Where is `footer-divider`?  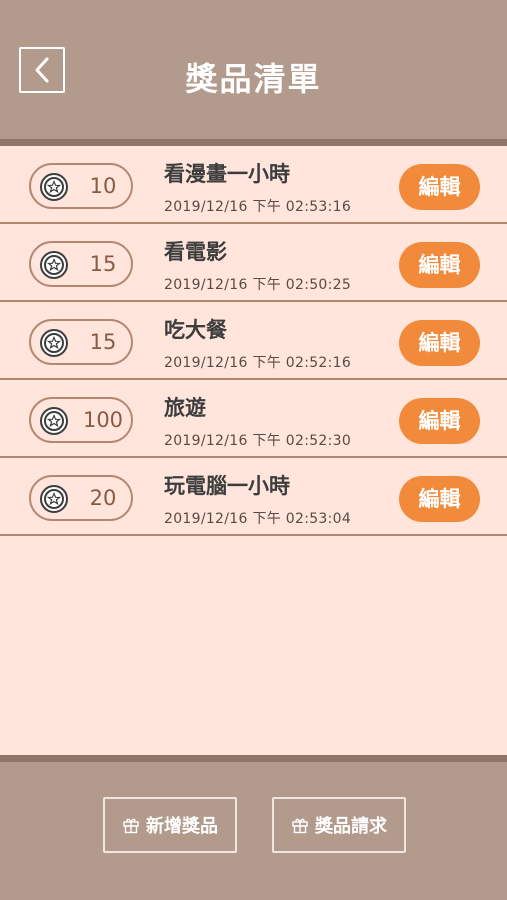
footer-divider is located at coordinates (253, 758).